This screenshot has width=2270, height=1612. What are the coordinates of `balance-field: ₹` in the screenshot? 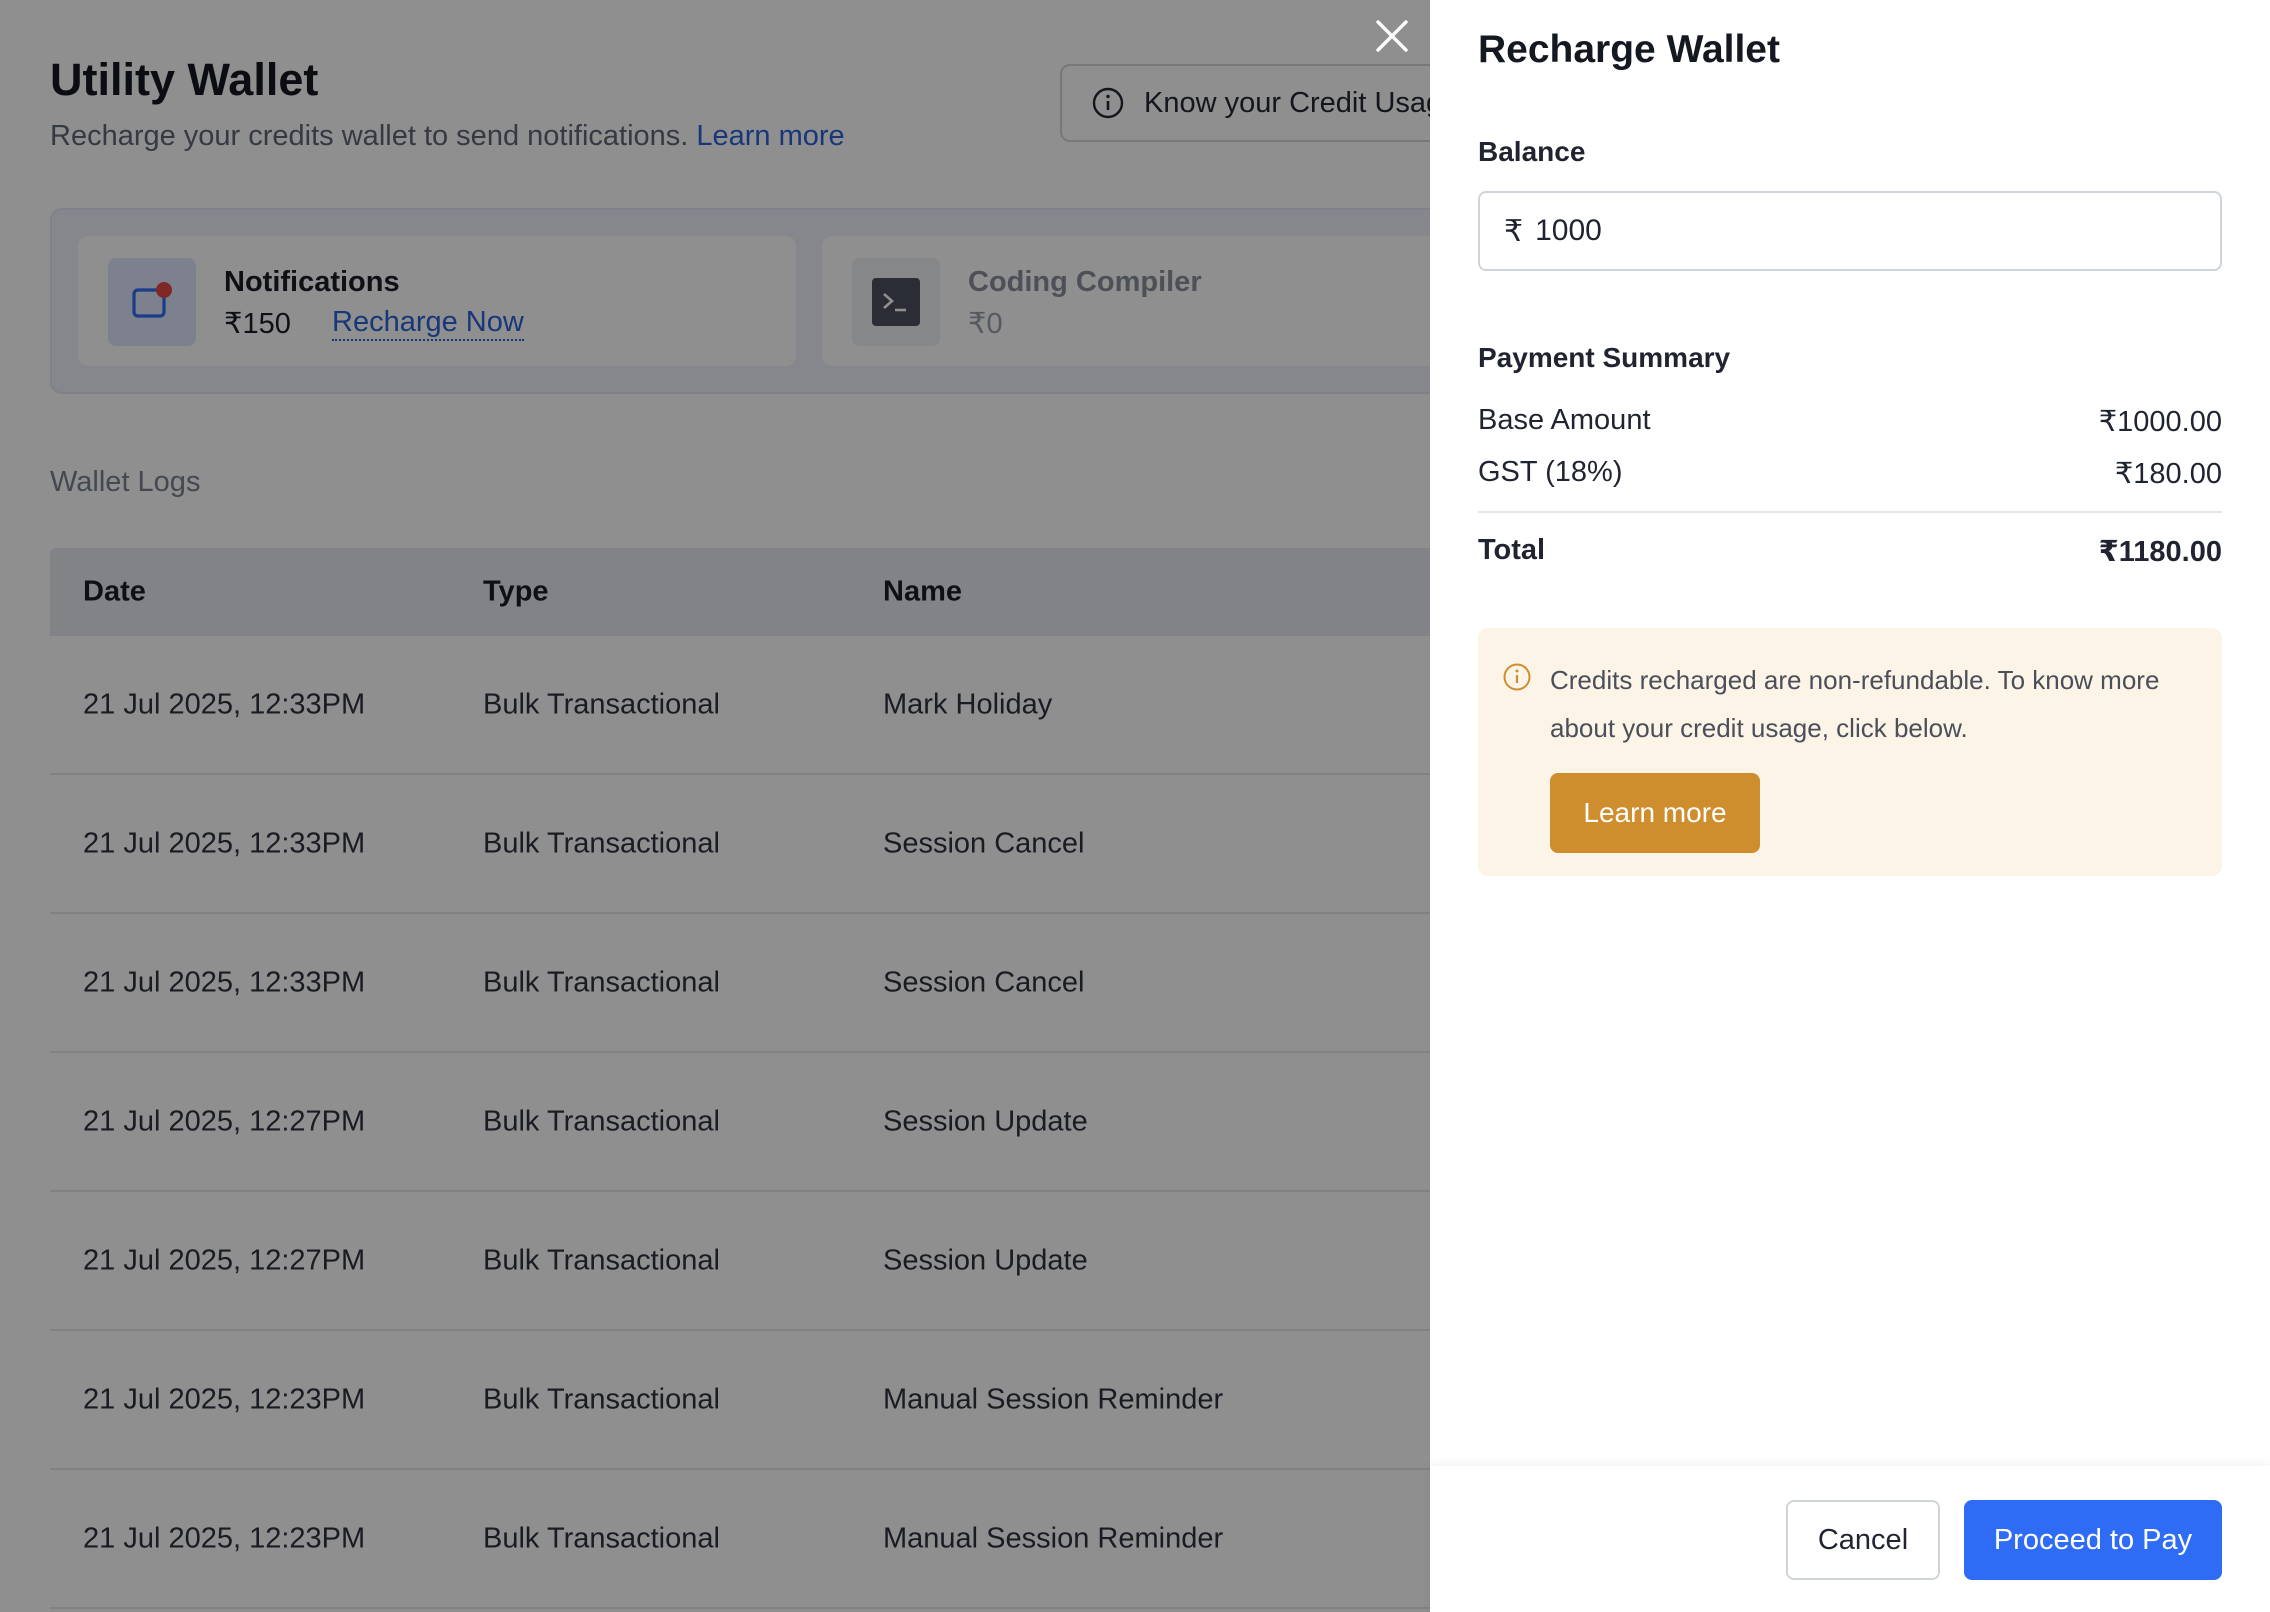 It's located at (1850, 231).